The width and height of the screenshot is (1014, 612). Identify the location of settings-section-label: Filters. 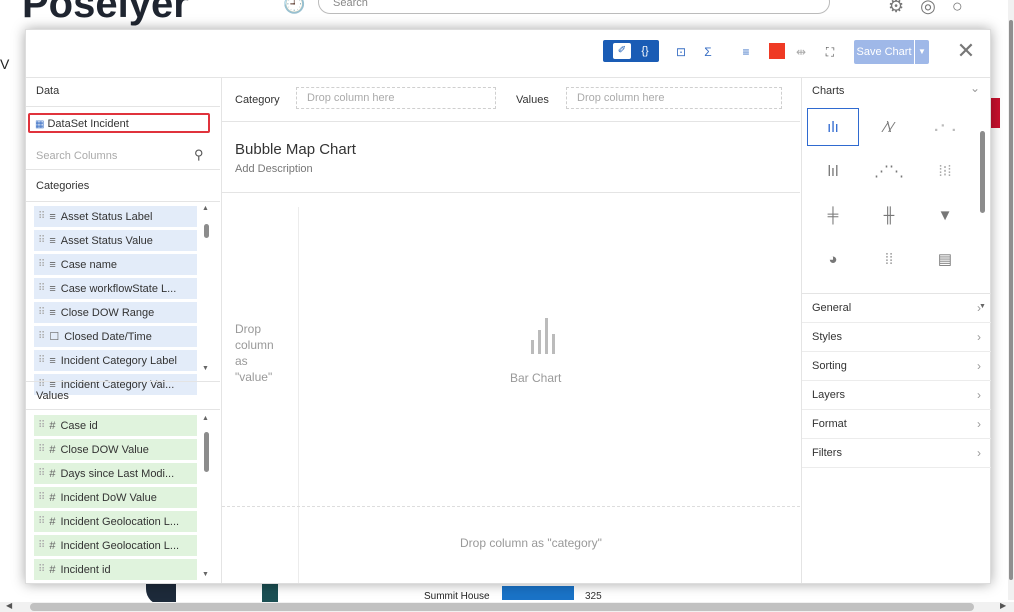
(827, 453).